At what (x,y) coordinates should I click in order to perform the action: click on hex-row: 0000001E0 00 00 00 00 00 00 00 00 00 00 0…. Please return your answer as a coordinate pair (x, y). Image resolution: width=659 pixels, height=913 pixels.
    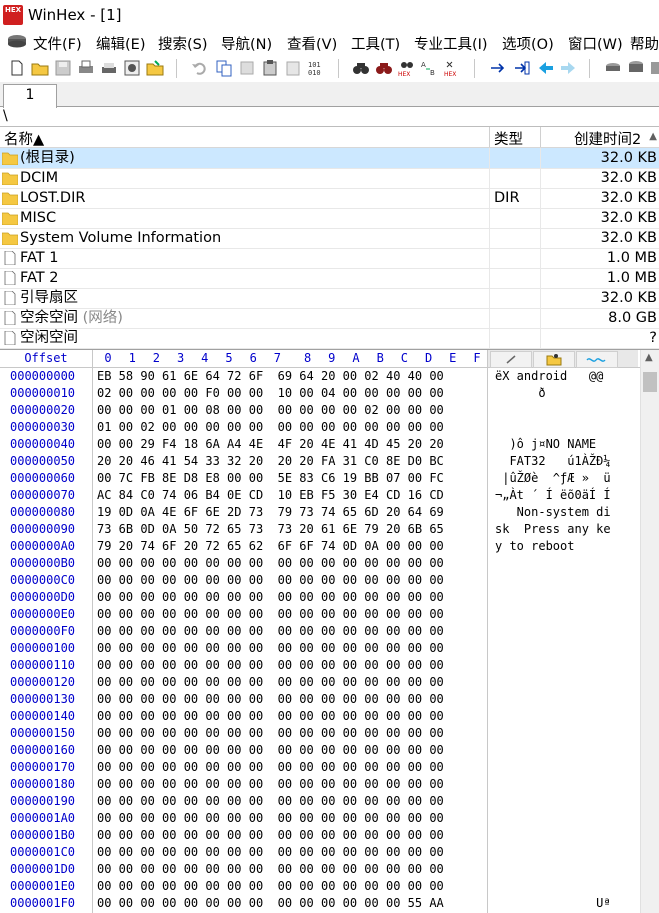
    Looking at the image, I should click on (320, 886).